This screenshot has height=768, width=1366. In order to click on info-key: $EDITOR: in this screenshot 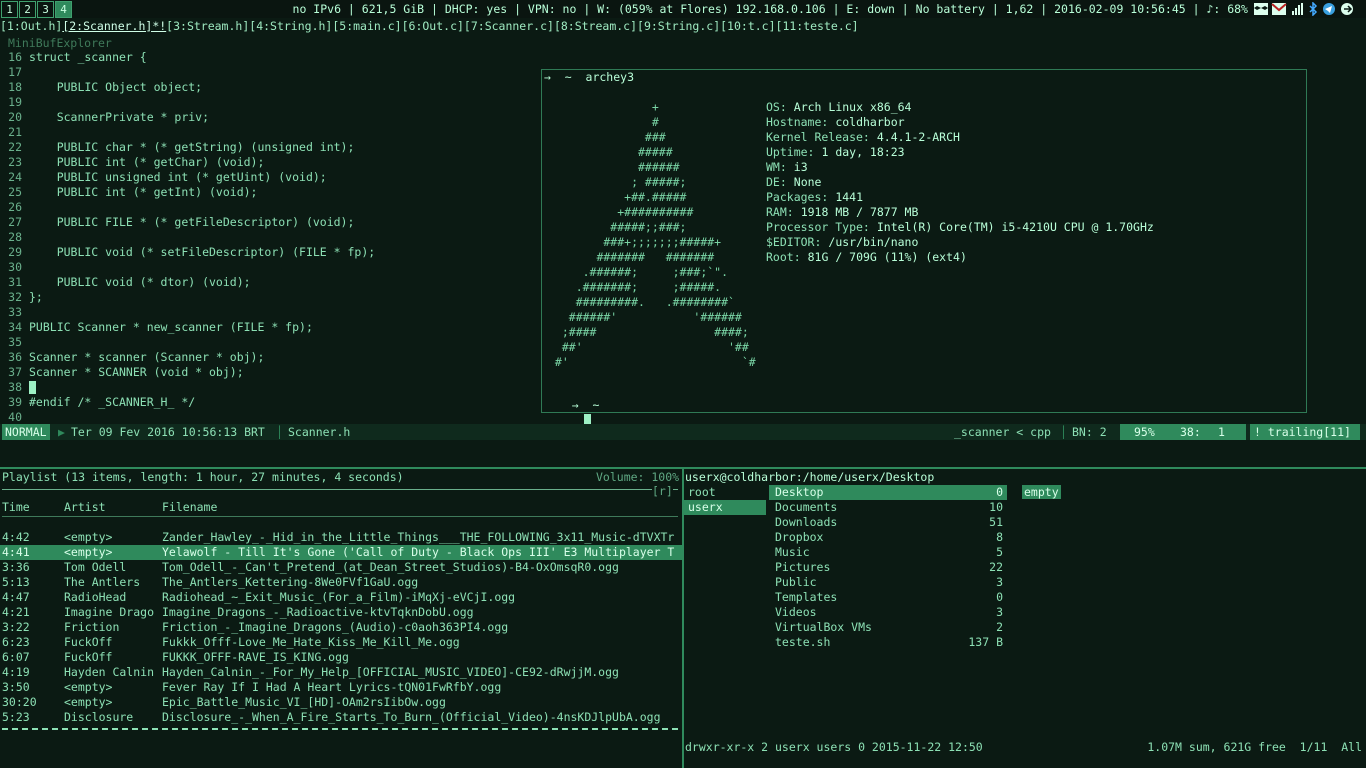, I will do `click(794, 242)`.